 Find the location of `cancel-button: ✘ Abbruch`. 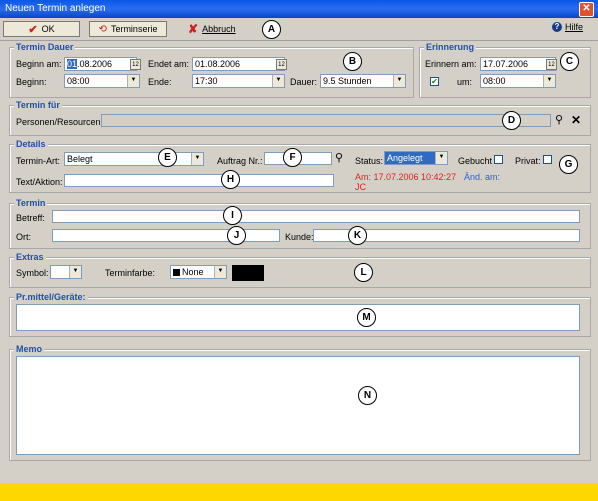

cancel-button: ✘ Abbruch is located at coordinates (212, 29).